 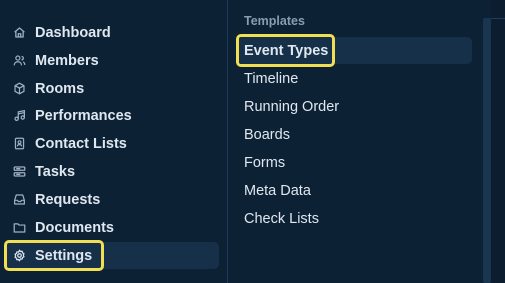 What do you see at coordinates (73, 32) in the screenshot?
I see `sidebar-item-label: Dashboard` at bounding box center [73, 32].